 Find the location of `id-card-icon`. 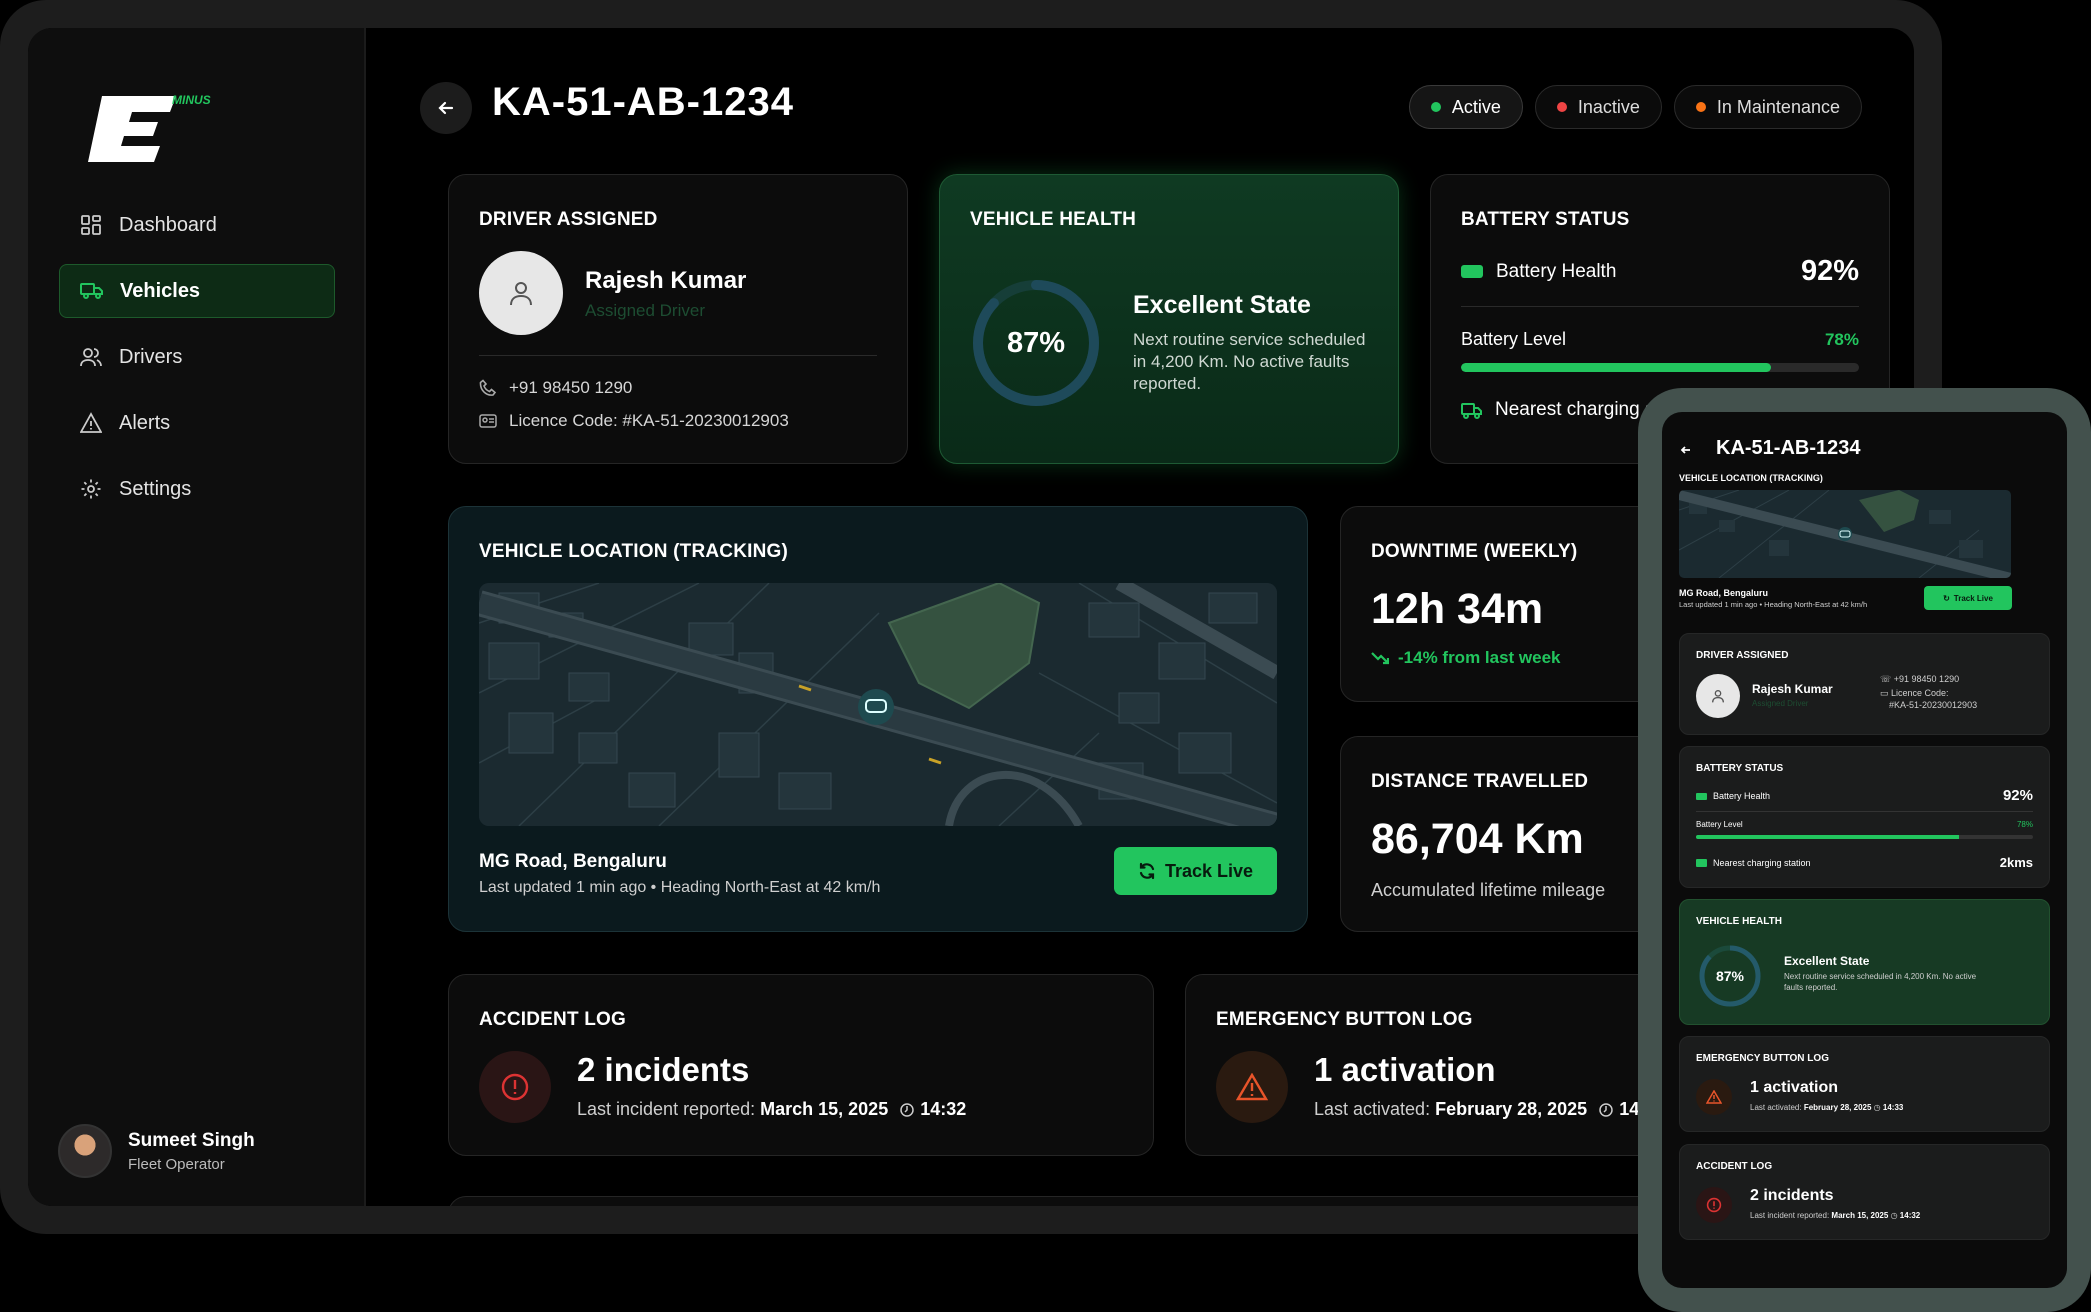

id-card-icon is located at coordinates (489, 421).